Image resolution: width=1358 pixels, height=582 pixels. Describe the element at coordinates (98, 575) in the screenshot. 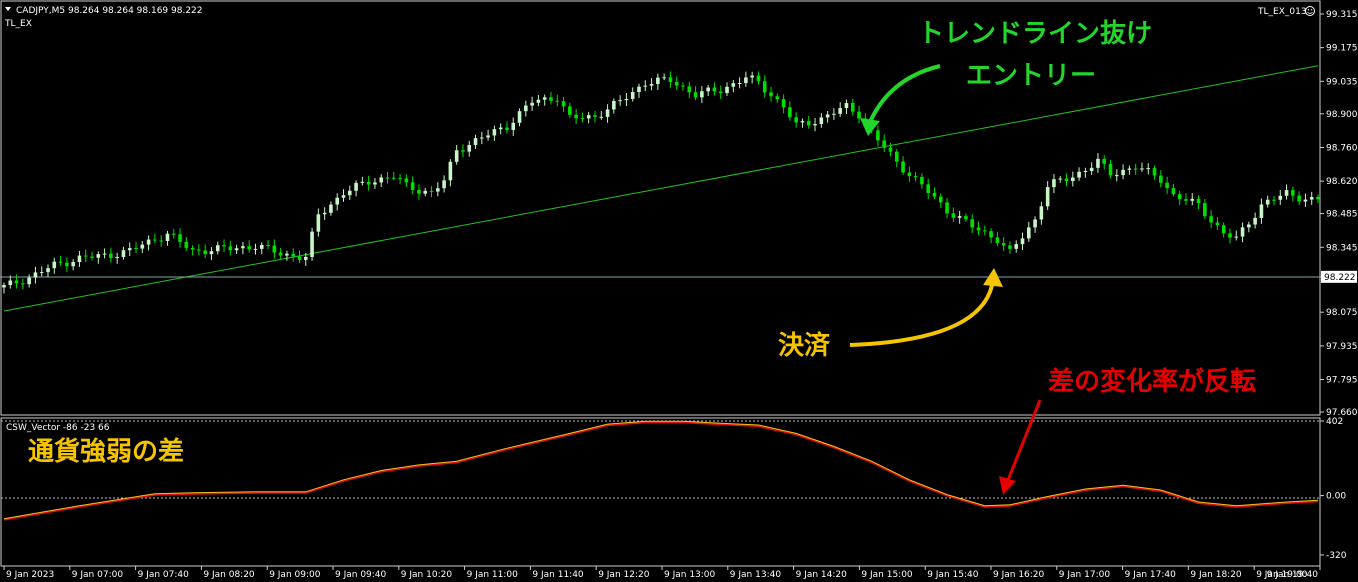

I see `time-tick-label: 9 Jan 07:00` at that location.